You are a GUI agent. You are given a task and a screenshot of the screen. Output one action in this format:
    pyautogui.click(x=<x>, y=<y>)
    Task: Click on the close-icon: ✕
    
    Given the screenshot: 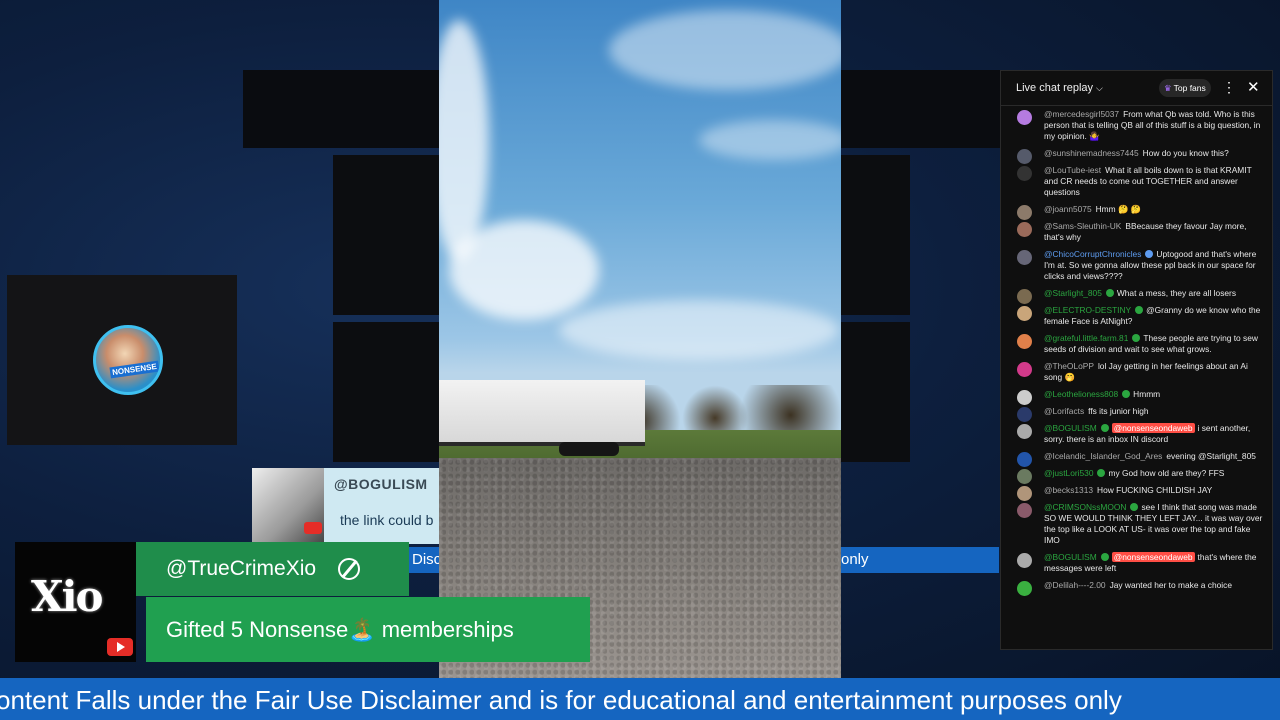 What is the action you would take?
    pyautogui.click(x=1253, y=87)
    